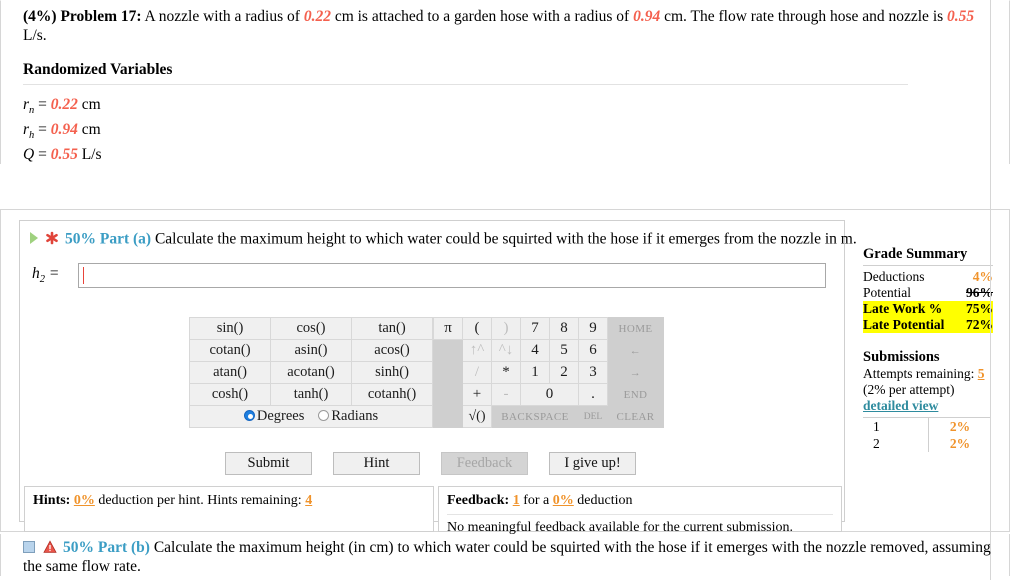 This screenshot has width=1024, height=580. What do you see at coordinates (122, 547) in the screenshot?
I see `part-b-label: Part (b)` at bounding box center [122, 547].